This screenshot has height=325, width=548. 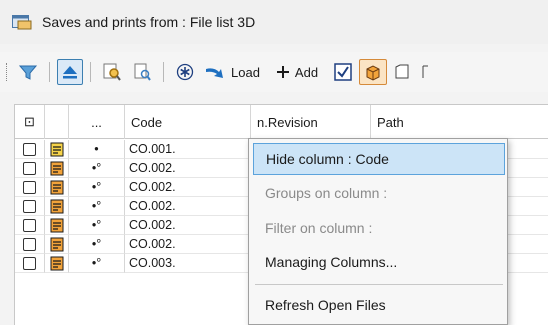 I want to click on sheet-outline-icon, so click(x=402, y=71).